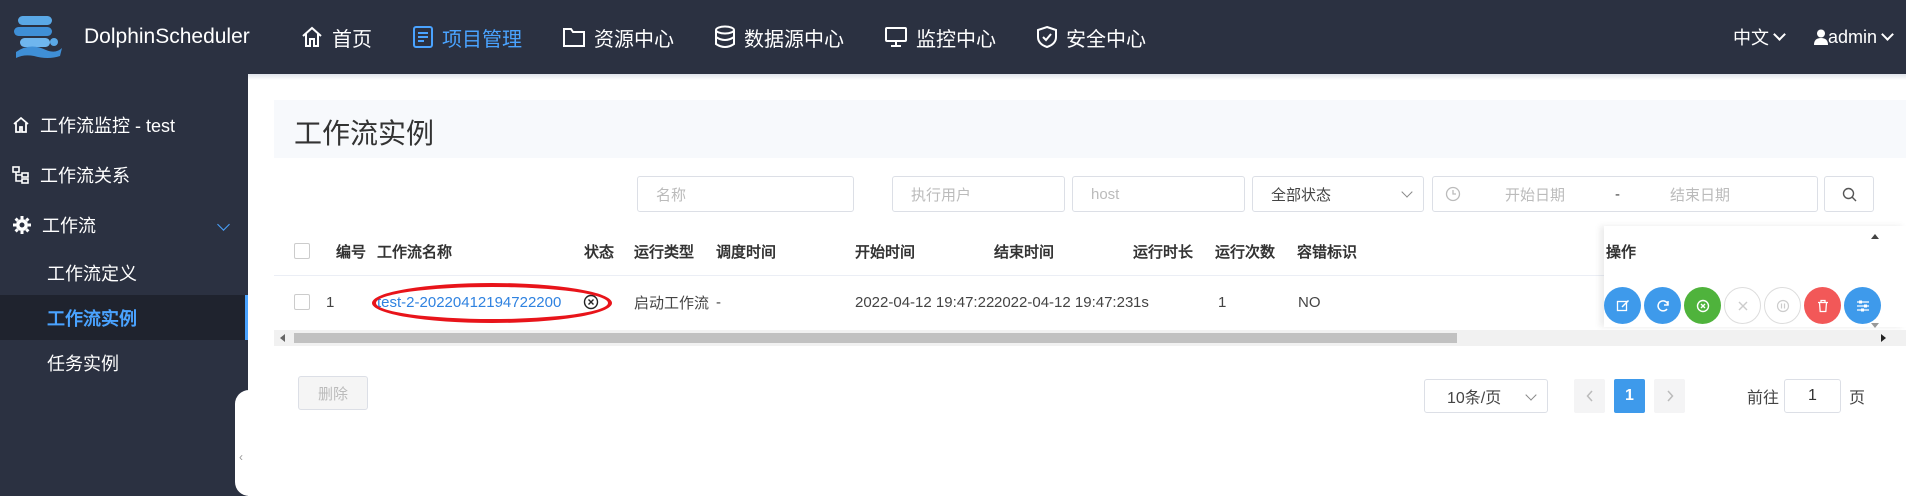  I want to click on header-end-time: 结束时间, so click(1024, 252).